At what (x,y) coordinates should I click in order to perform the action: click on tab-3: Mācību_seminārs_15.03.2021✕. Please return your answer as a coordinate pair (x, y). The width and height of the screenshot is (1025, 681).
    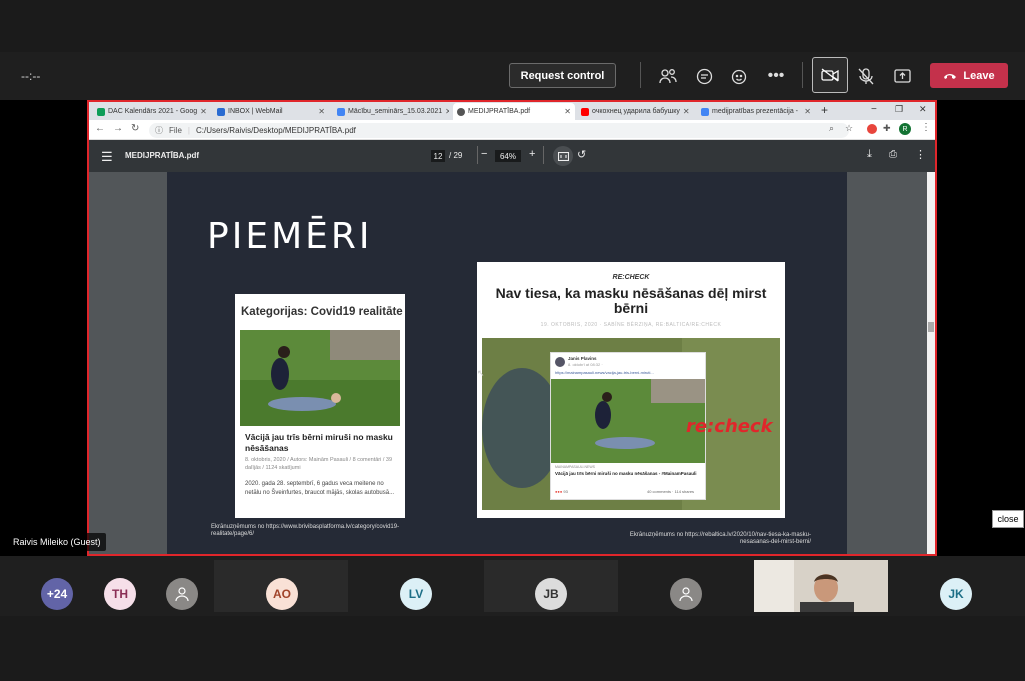
    Looking at the image, I should click on (391, 111).